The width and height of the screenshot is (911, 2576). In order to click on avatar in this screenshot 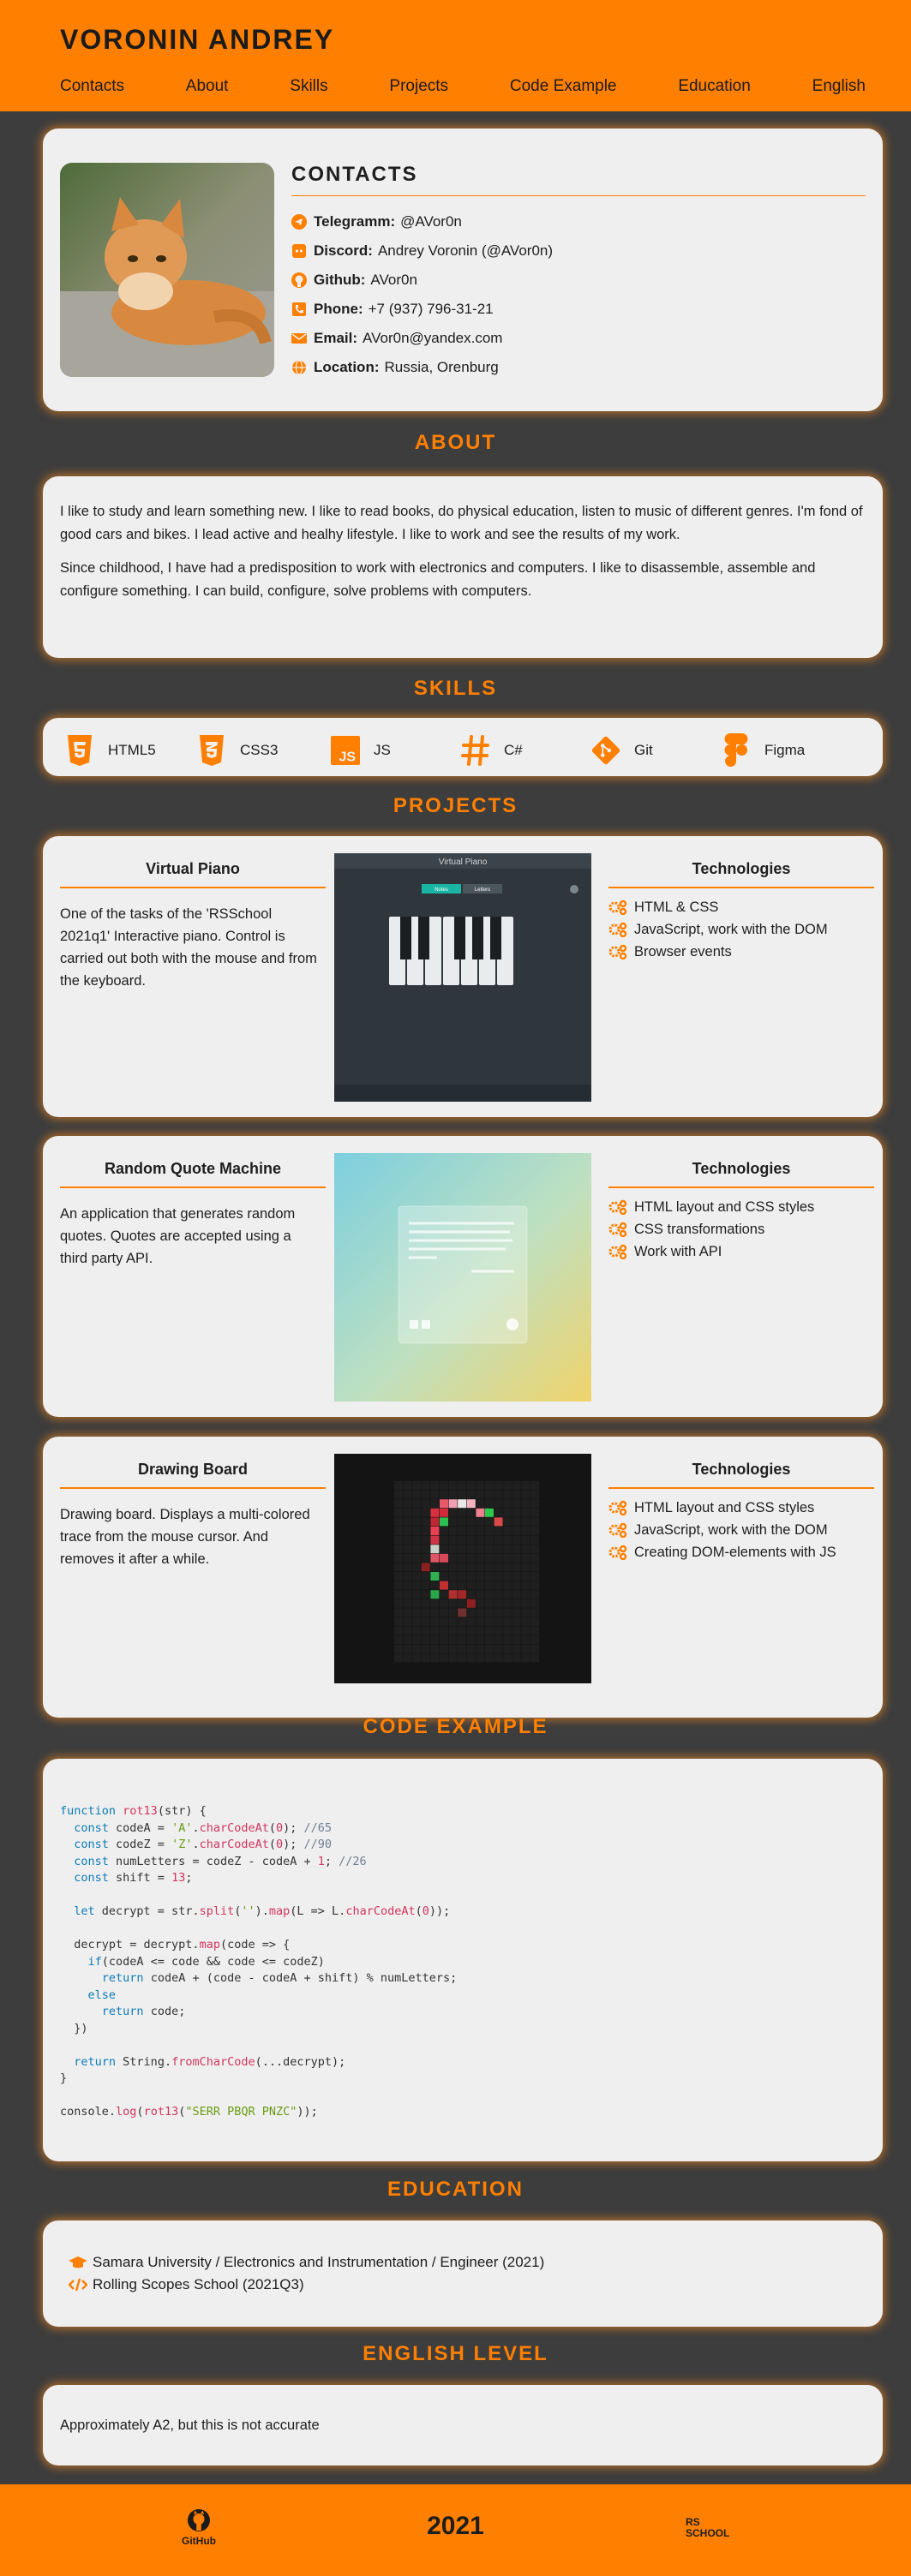, I will do `click(167, 270)`.